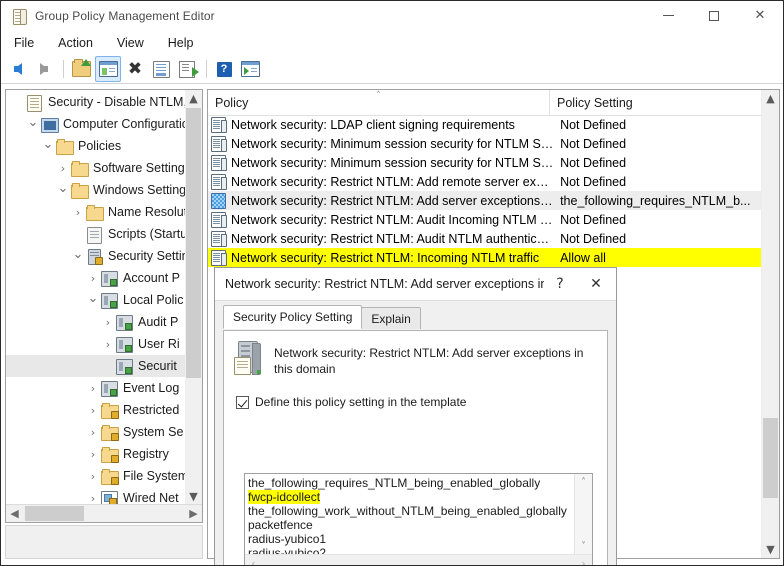 This screenshot has width=784, height=566. I want to click on tree-item: › Event Log, so click(104, 388).